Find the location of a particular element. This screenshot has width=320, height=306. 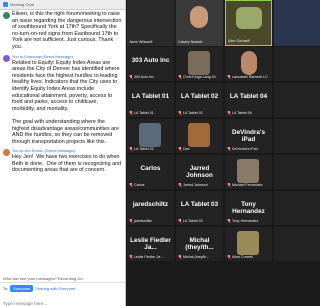

video-tile: LA Tablet 01 LA Tablet 01 is located at coordinates (150, 100).